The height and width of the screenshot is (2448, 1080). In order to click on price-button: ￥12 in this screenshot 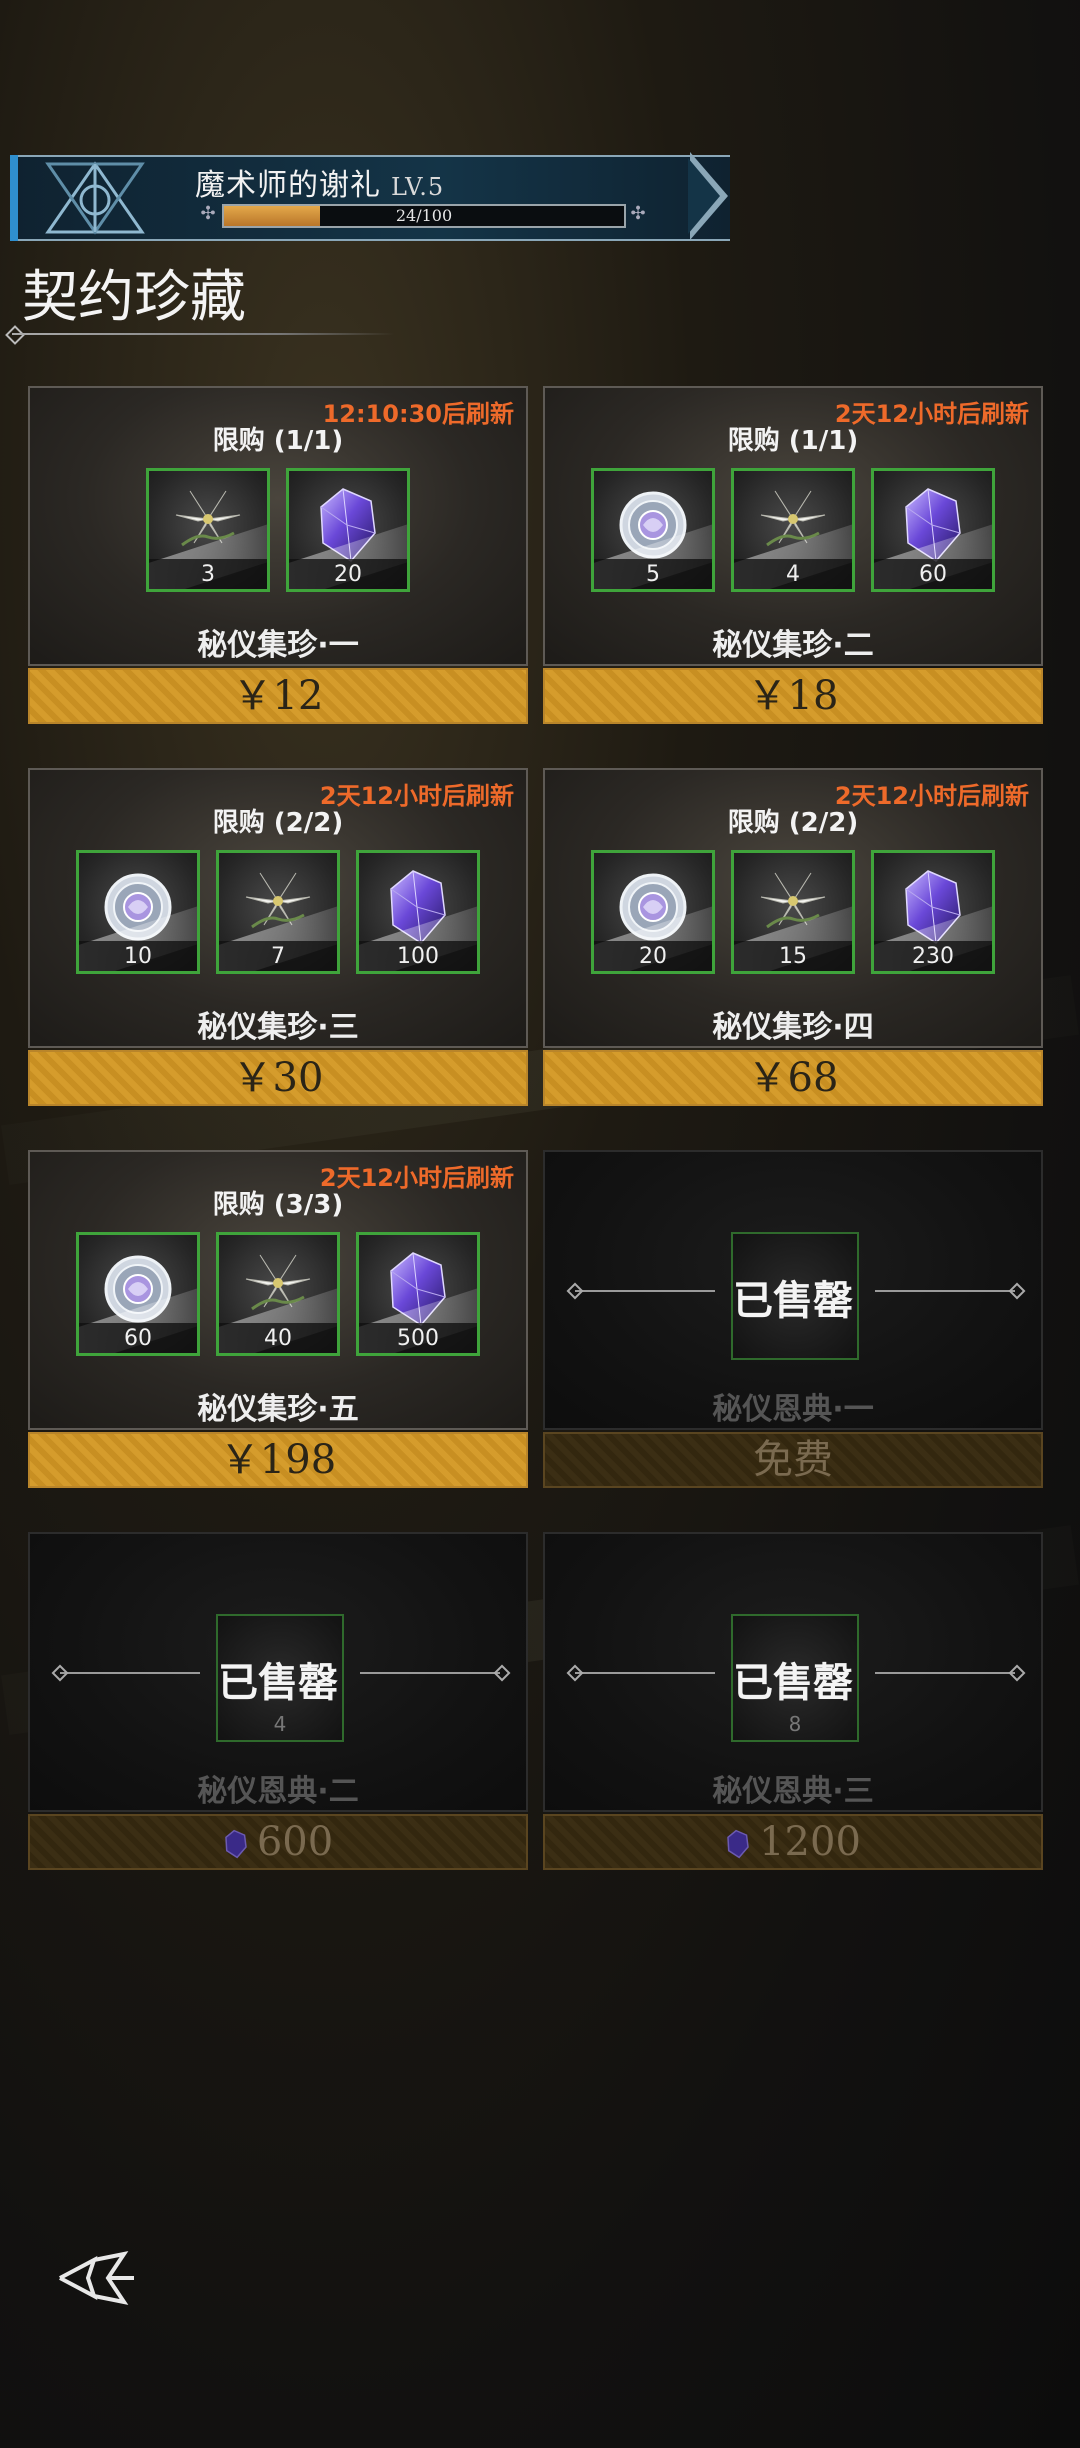, I will do `click(278, 696)`.